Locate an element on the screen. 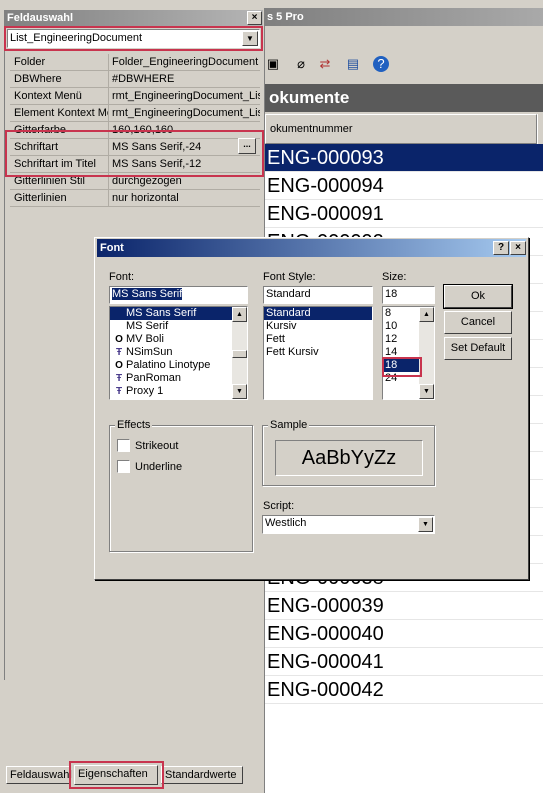  size-list-scrollbar: ▲ ▼ is located at coordinates (426, 353).